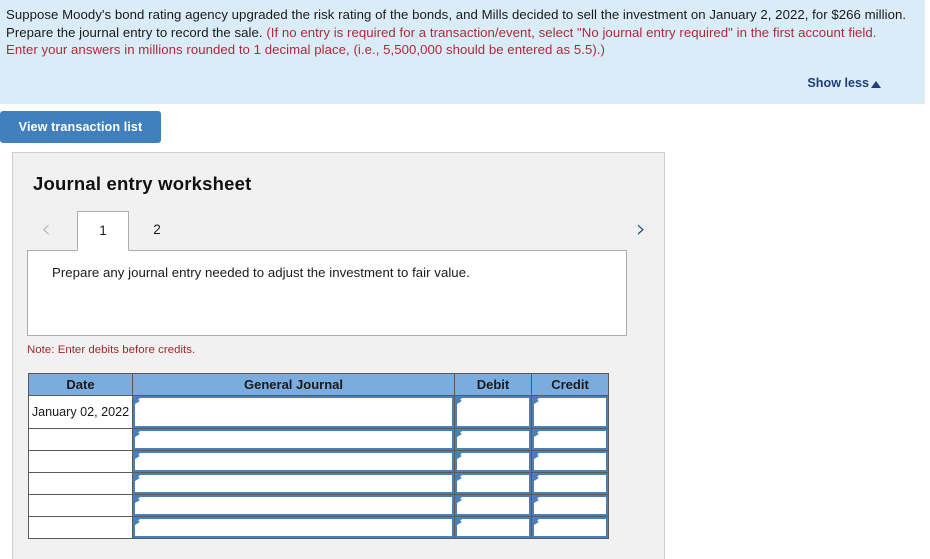  Describe the element at coordinates (46, 230) in the screenshot. I see `previous-entry-chevron-icon: ‹` at that location.